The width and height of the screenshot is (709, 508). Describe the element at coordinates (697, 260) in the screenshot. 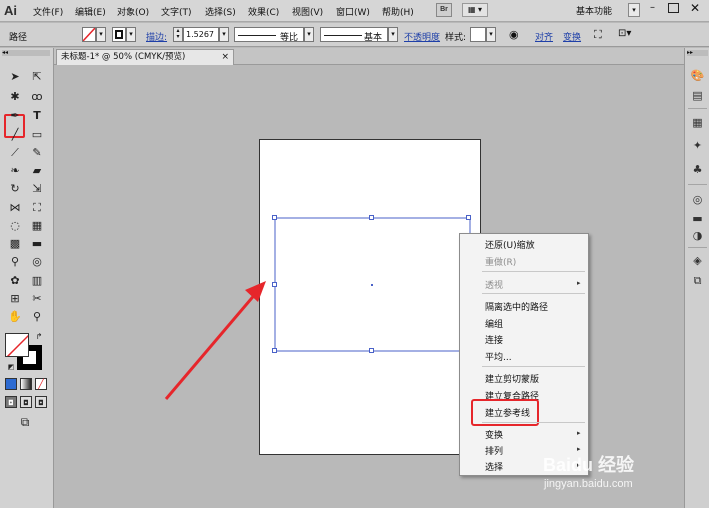

I see `layers-panel-icon: ◈` at that location.